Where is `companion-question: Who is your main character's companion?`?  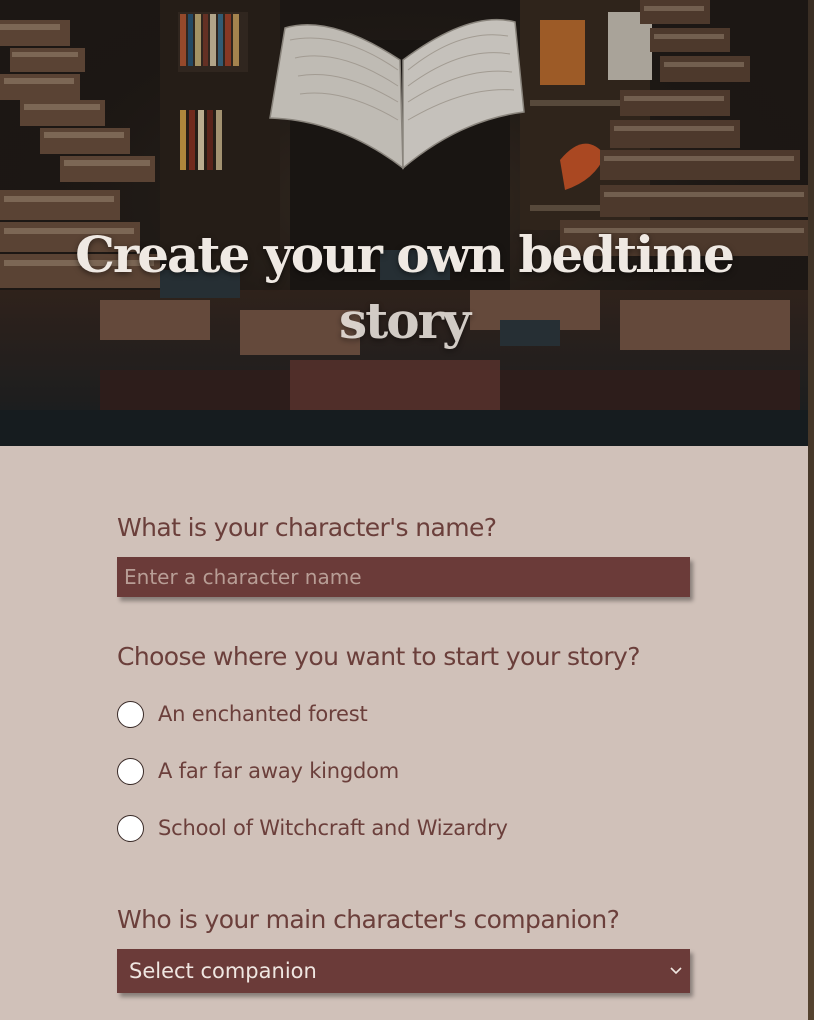 companion-question: Who is your main character's companion? is located at coordinates (368, 919).